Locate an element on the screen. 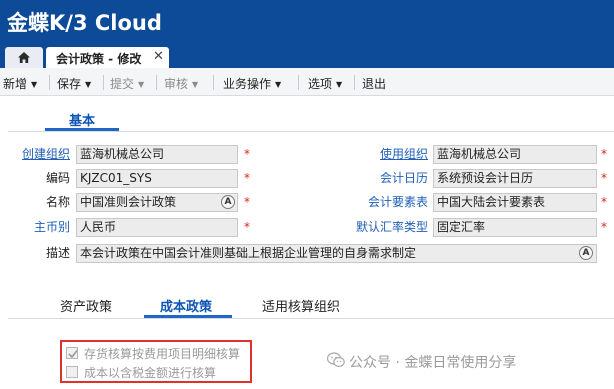 Image resolution: width=614 pixels, height=389 pixels. watermark: 公众号 · 金蝶日常使用分享 is located at coordinates (433, 363).